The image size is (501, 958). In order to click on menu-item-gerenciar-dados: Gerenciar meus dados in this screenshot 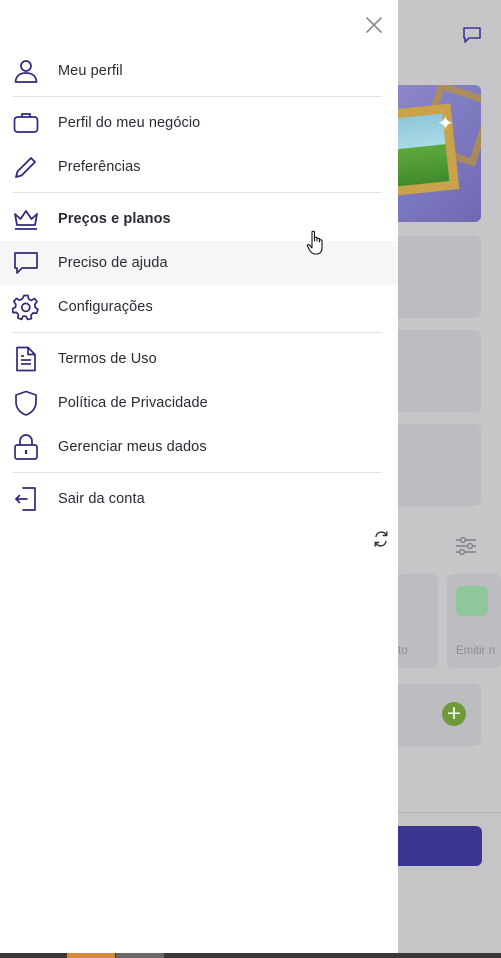, I will do `click(199, 447)`.